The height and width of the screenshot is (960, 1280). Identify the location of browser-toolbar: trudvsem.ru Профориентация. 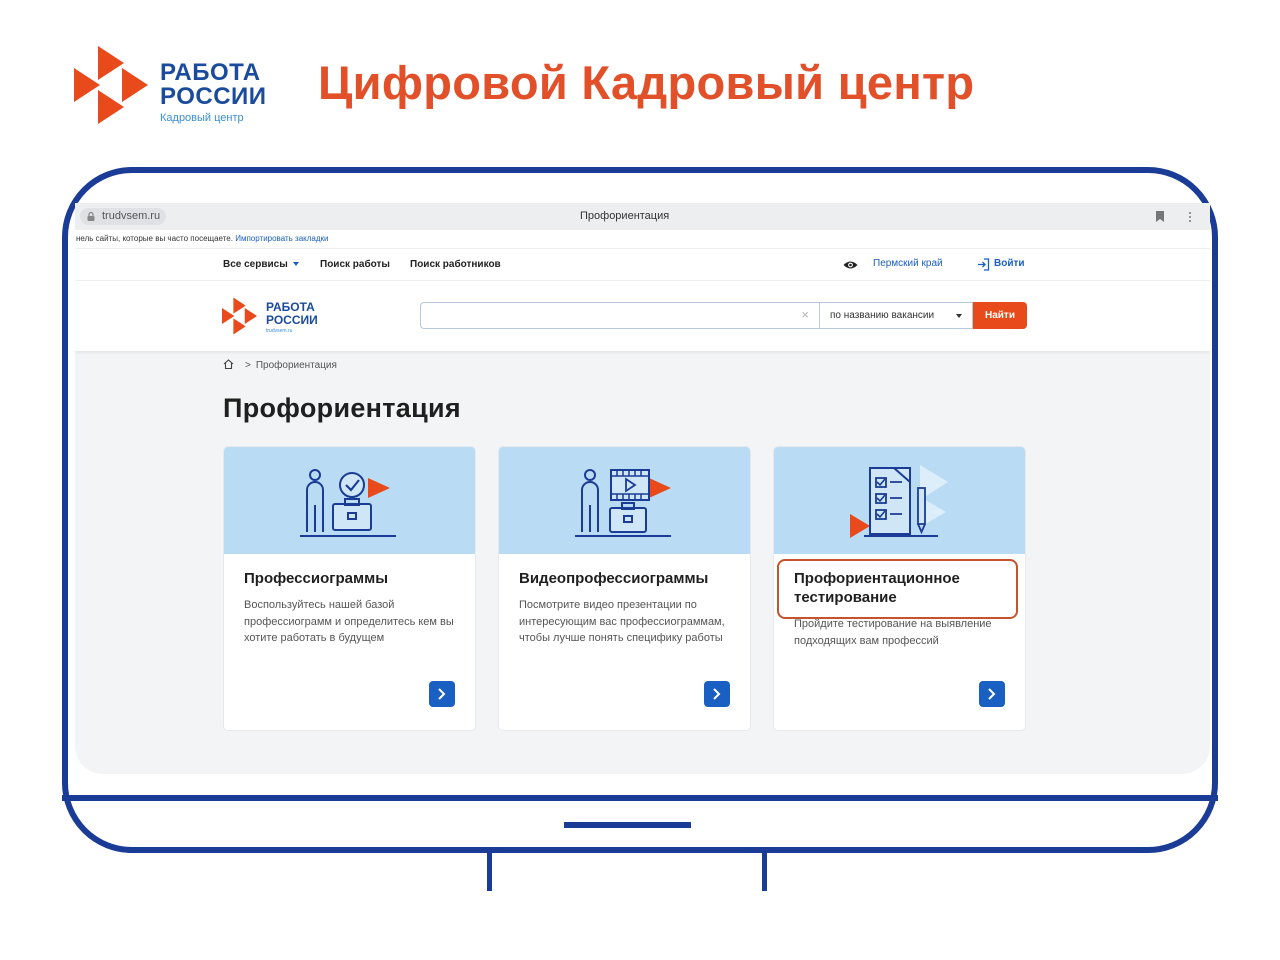
(642, 216).